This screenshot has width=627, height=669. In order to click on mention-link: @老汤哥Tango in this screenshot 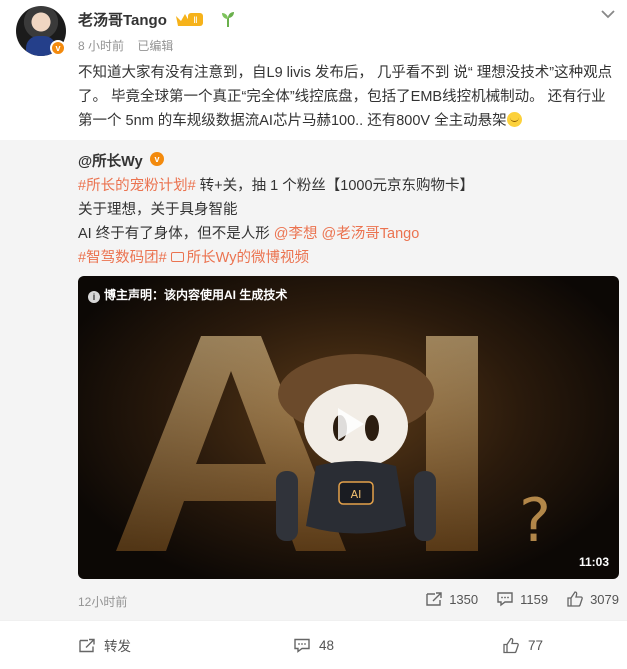, I will do `click(371, 234)`.